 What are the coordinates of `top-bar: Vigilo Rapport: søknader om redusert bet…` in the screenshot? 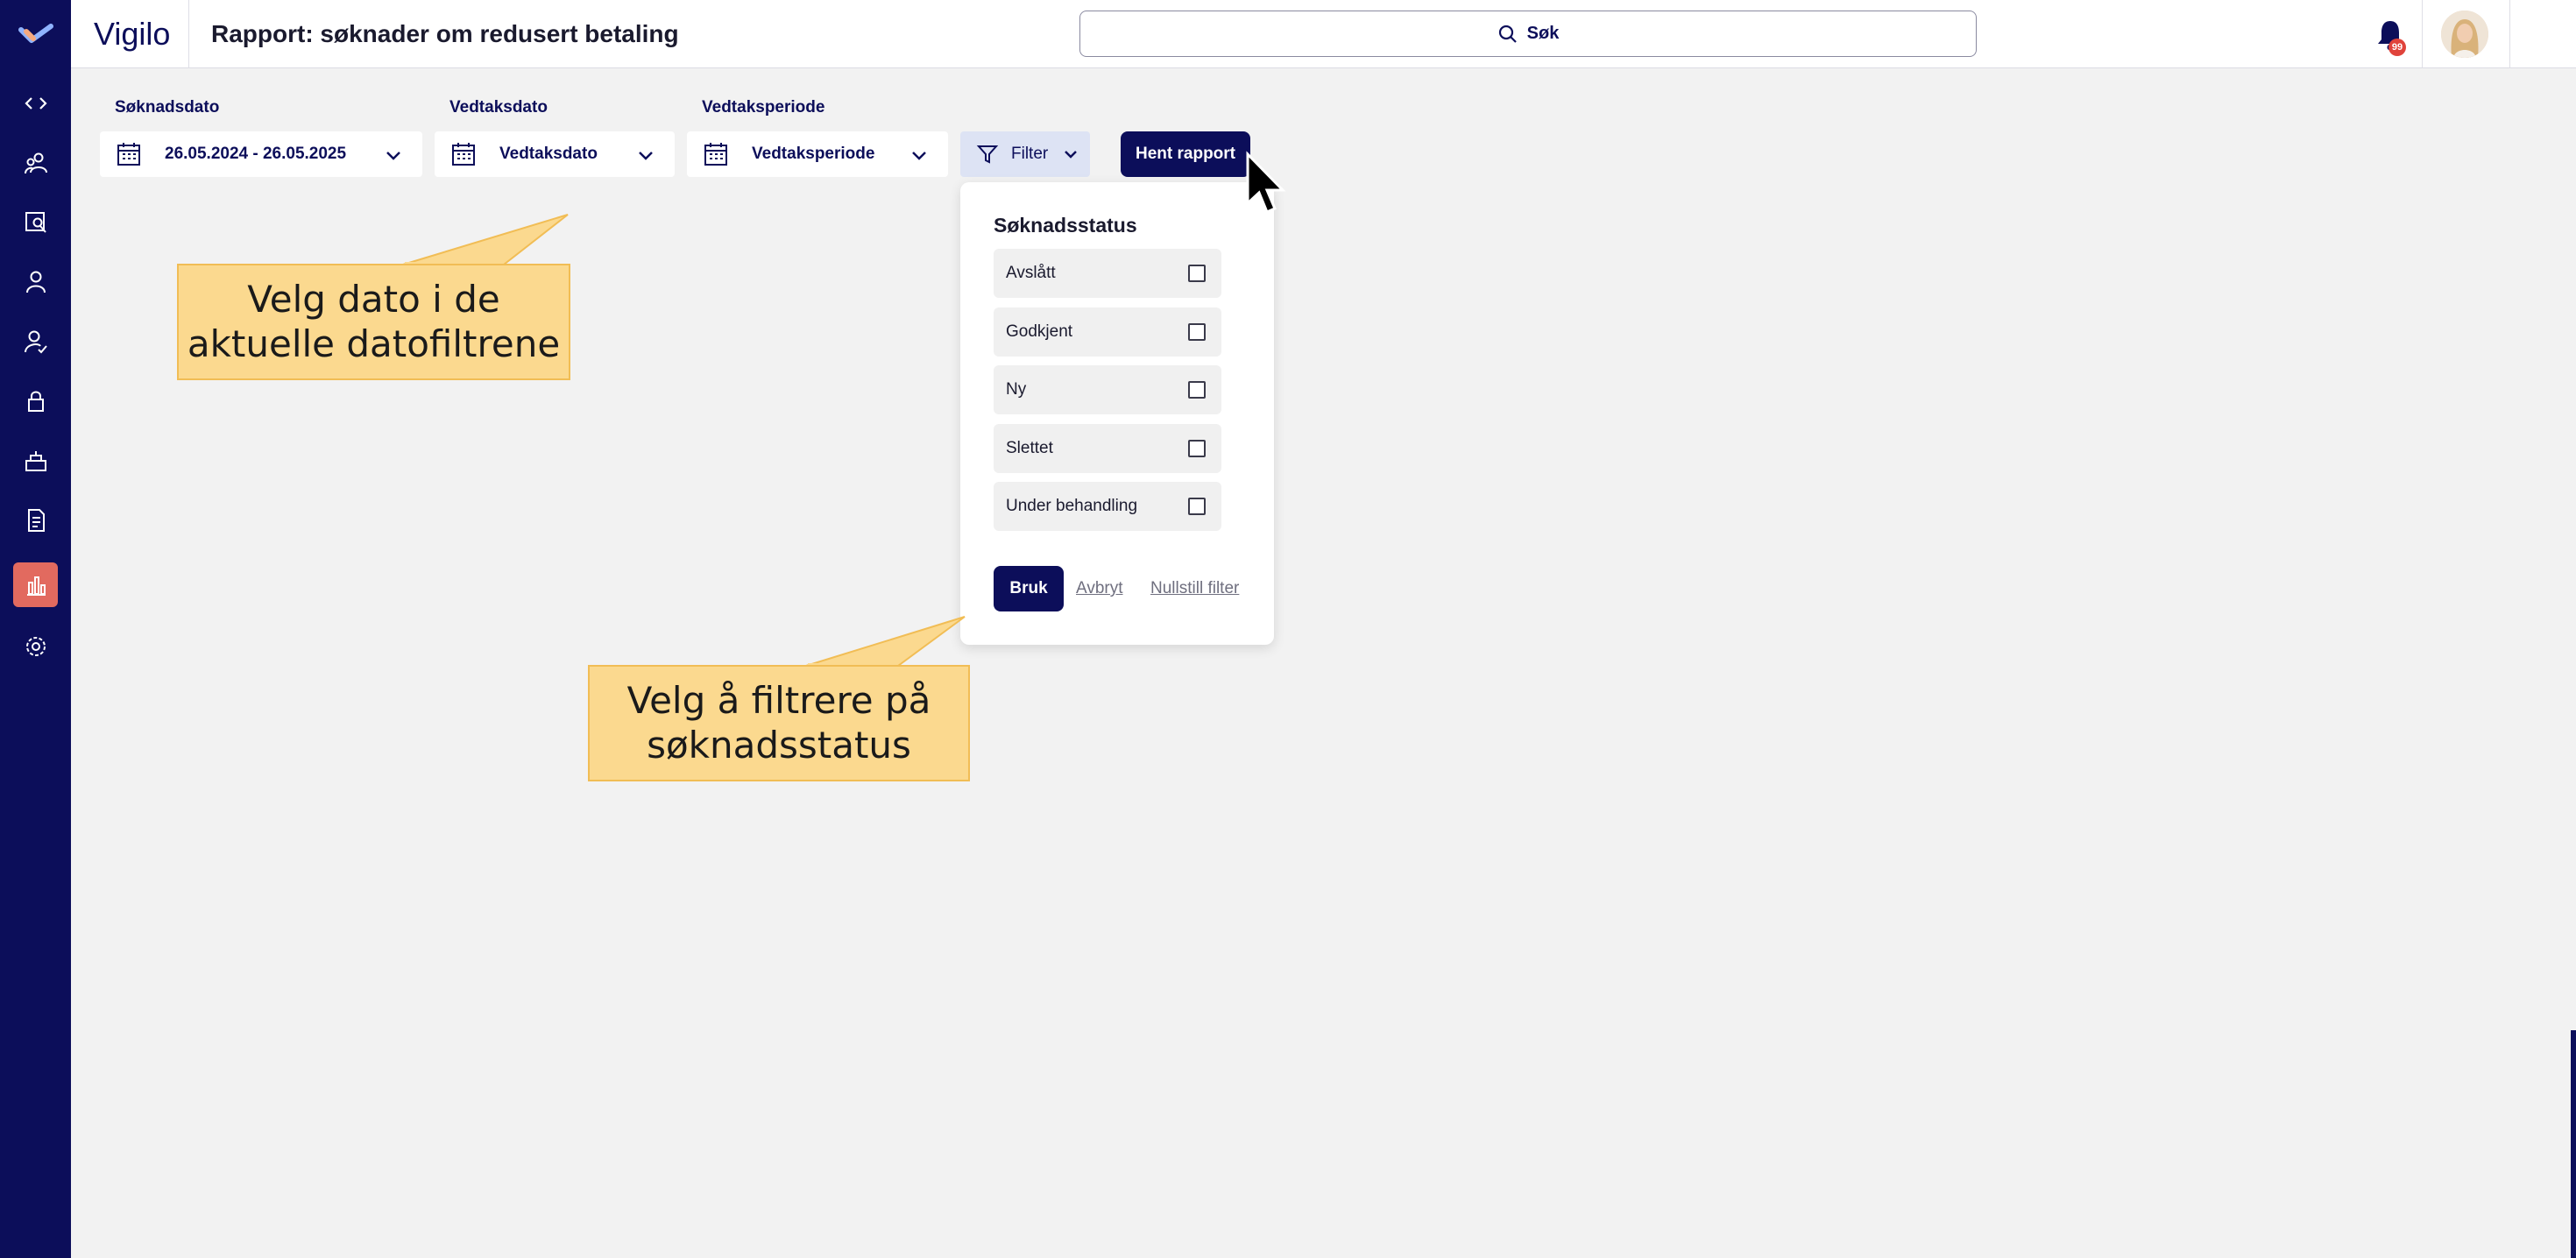 It's located at (1323, 34).